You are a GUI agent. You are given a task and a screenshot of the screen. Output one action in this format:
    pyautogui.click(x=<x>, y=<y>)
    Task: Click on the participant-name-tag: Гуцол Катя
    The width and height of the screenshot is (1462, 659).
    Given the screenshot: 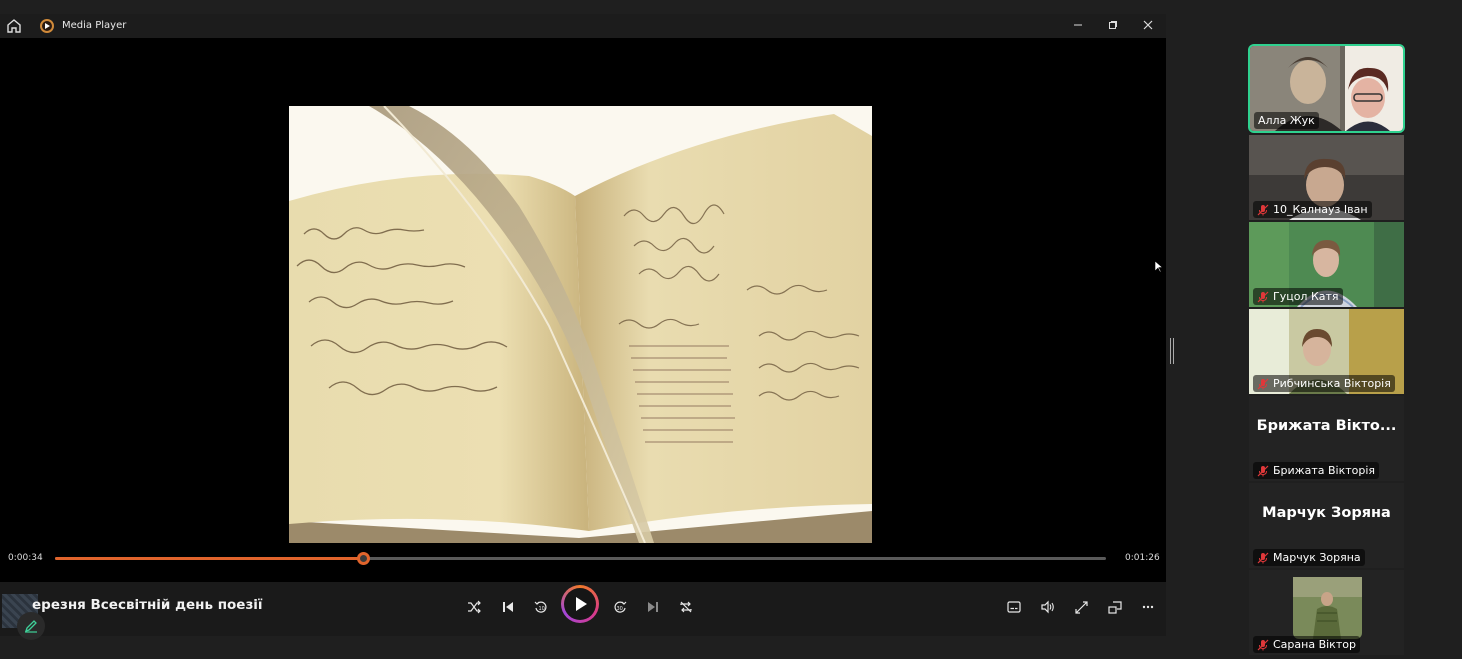 What is the action you would take?
    pyautogui.click(x=1298, y=296)
    